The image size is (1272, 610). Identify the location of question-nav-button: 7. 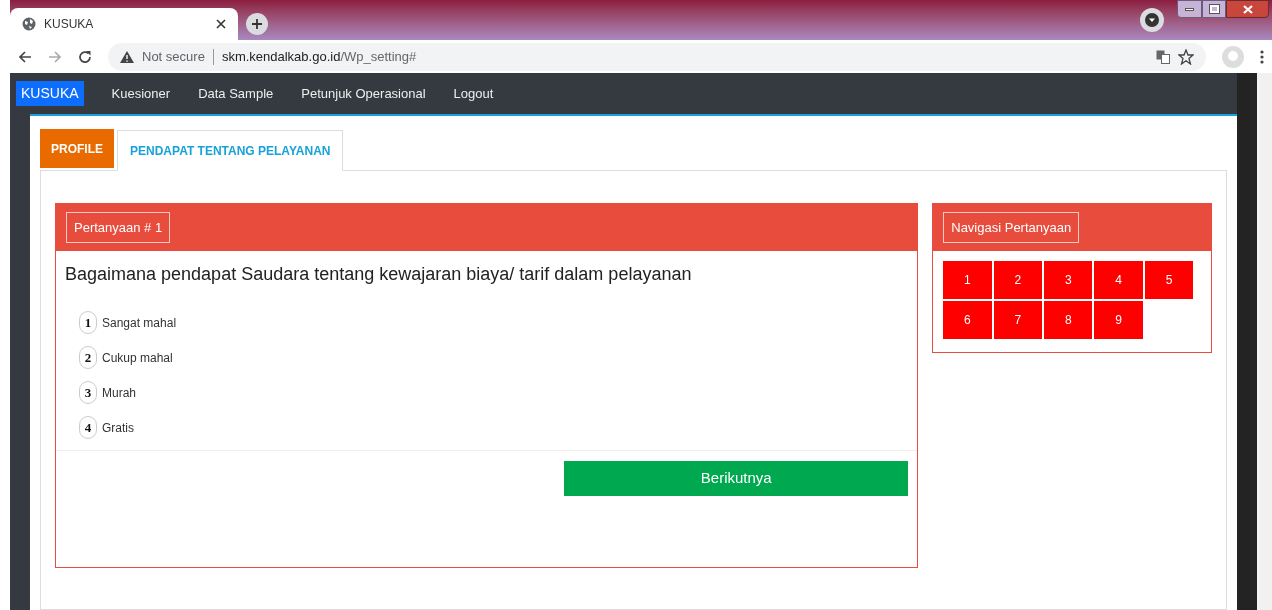
(1018, 320).